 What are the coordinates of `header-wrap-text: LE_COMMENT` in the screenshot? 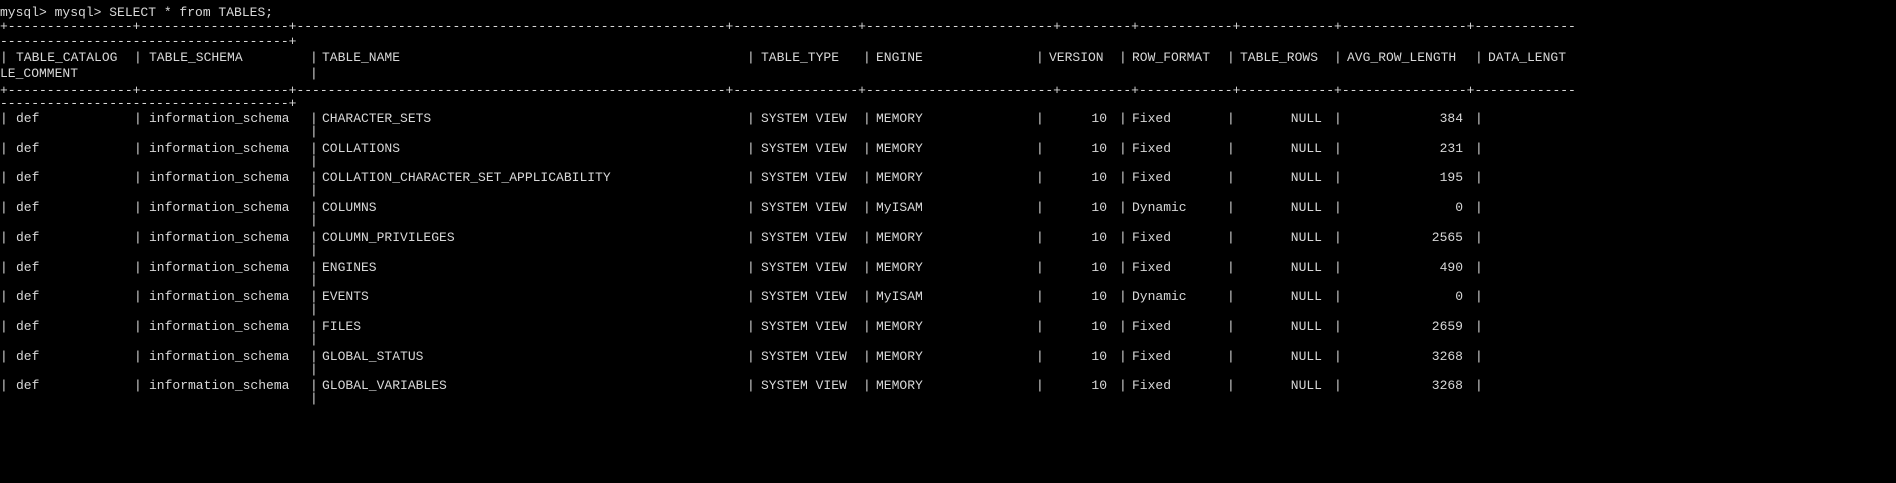 It's located at (39, 73).